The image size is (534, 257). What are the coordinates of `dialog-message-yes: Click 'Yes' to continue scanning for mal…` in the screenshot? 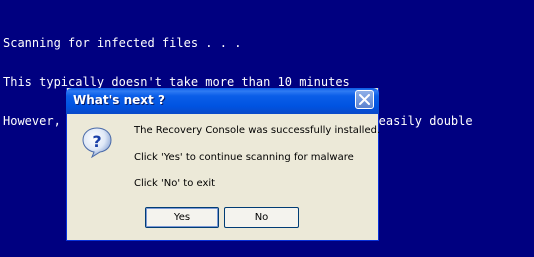 It's located at (244, 157).